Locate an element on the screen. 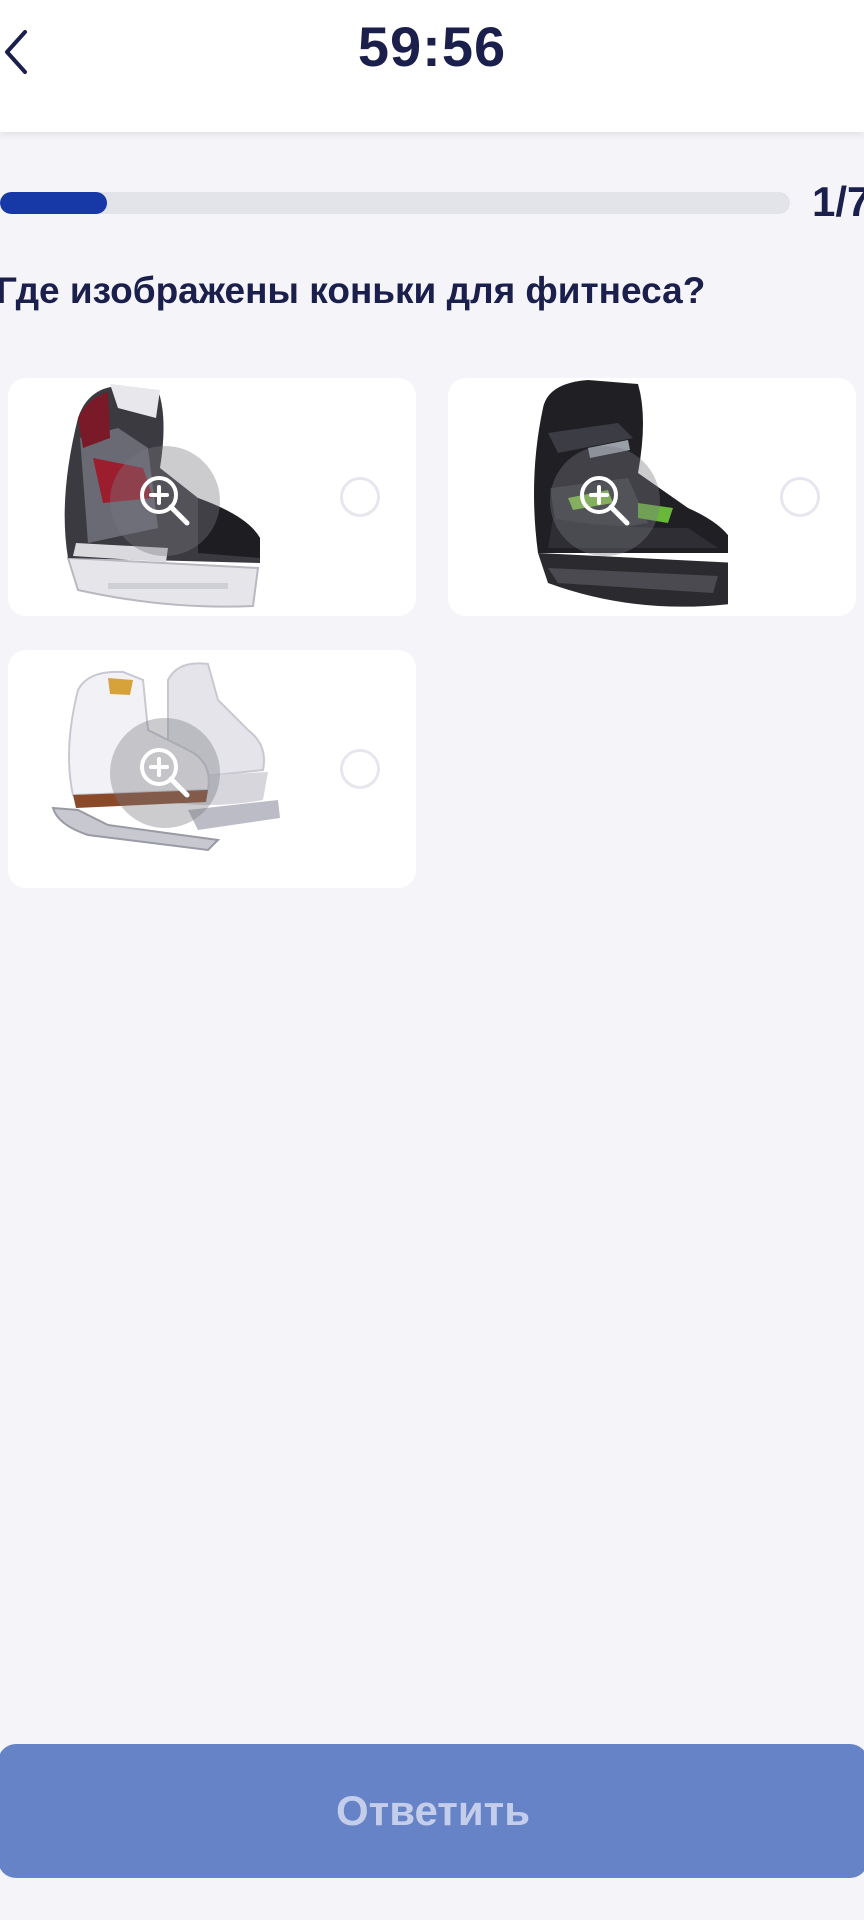 The height and width of the screenshot is (1920, 864). question-text: Где изображены коньки для фитнеса? is located at coordinates (353, 290).